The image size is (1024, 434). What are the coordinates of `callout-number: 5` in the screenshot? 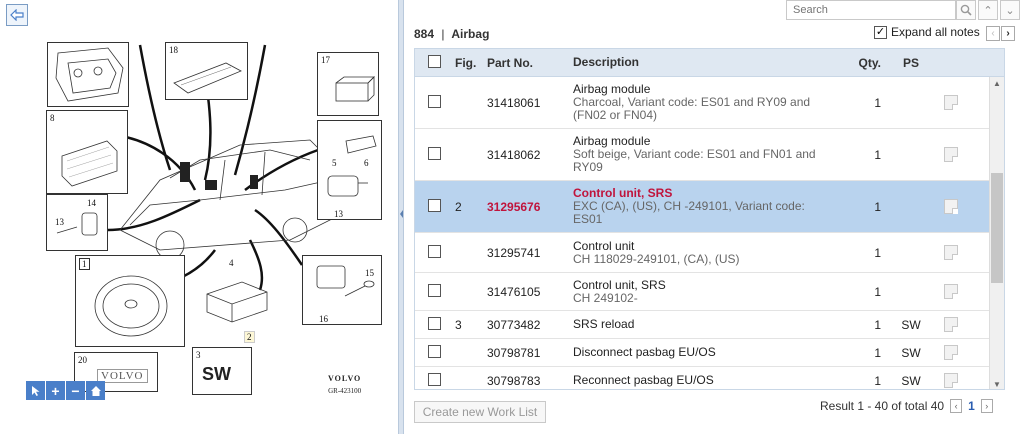 It's located at (334, 163).